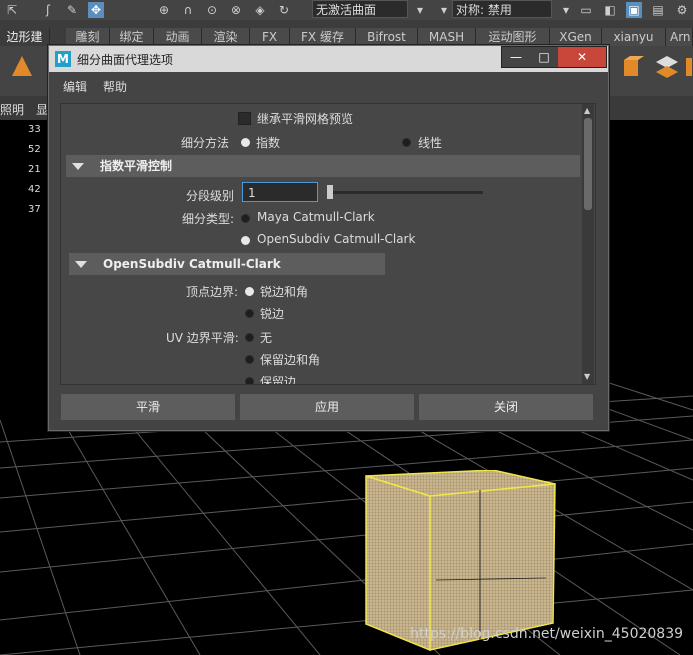 The width and height of the screenshot is (693, 655). I want to click on rotate-history-icon: ↻, so click(284, 10).